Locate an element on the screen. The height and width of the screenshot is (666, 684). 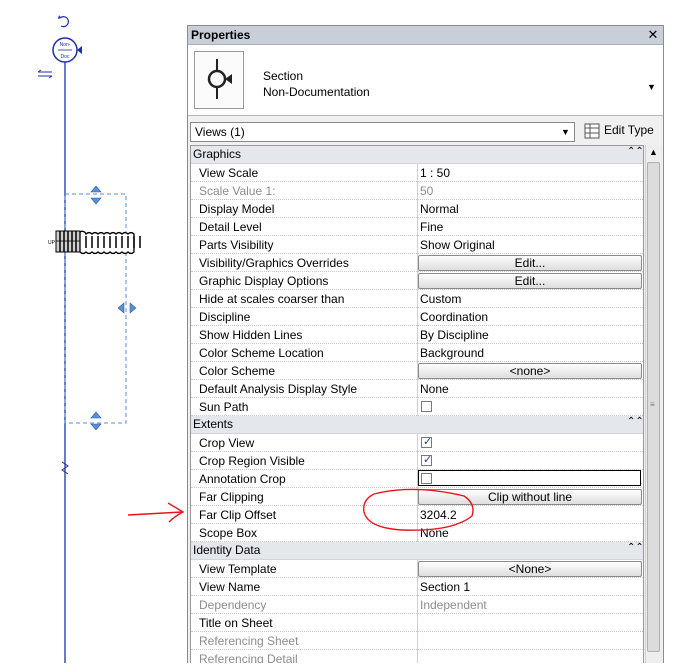
property-row: Dependency Independent is located at coordinates (417, 605).